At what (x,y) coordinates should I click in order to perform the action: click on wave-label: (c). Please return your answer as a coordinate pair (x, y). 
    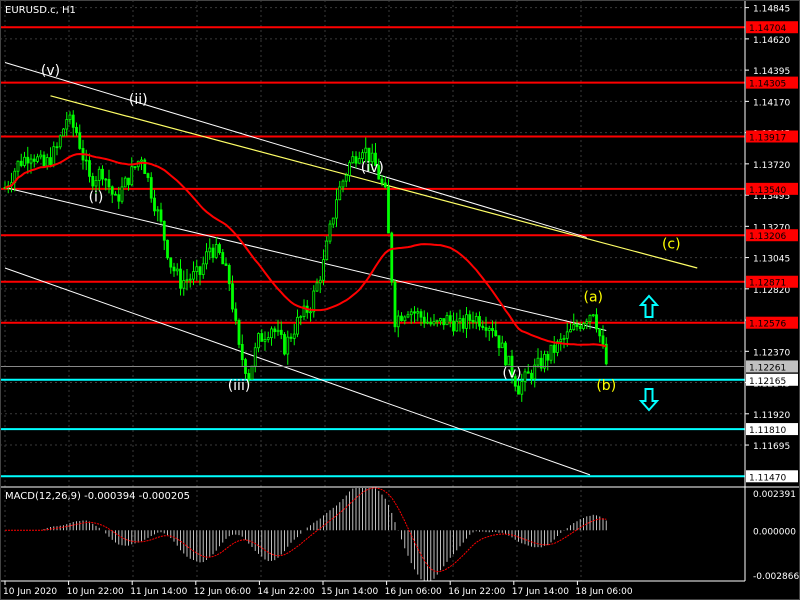
    Looking at the image, I should click on (671, 245).